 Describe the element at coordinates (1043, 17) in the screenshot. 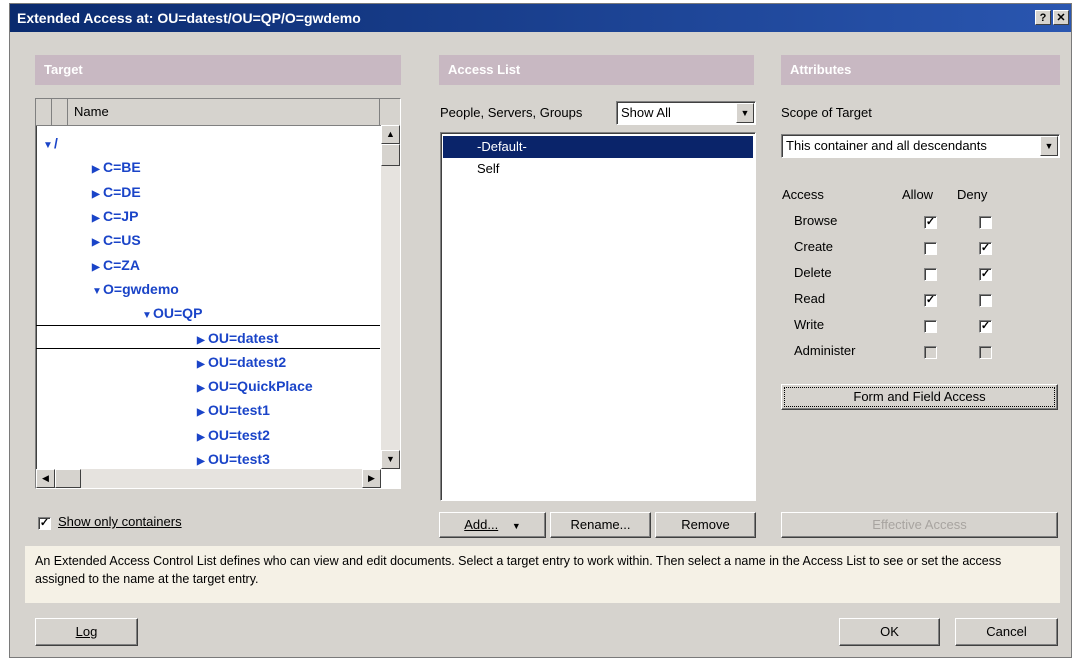

I see `help-icon: ?` at that location.